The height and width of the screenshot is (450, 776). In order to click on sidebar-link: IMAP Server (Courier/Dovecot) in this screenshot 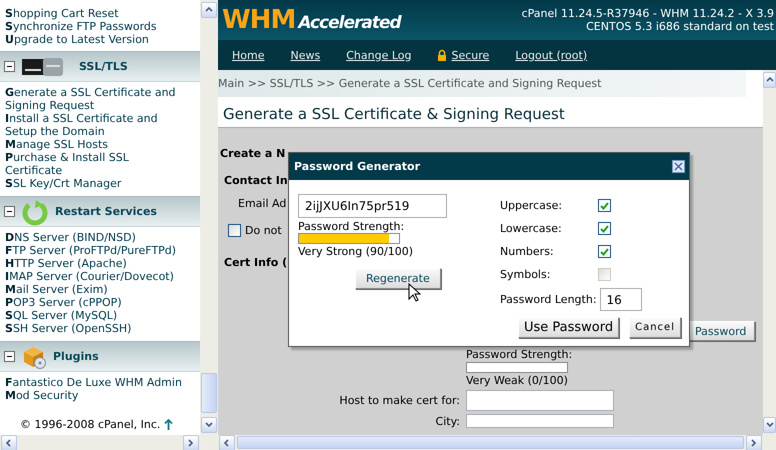, I will do `click(95, 276)`.